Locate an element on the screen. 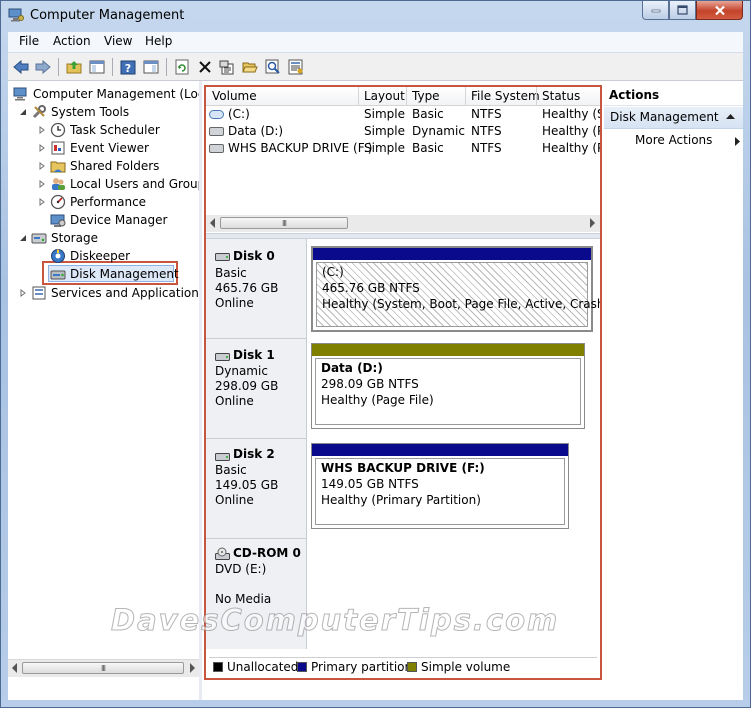 This screenshot has height=708, width=751. disk-info-panel: Disk 0 Basic 465.76 GB Online is located at coordinates (256, 289).